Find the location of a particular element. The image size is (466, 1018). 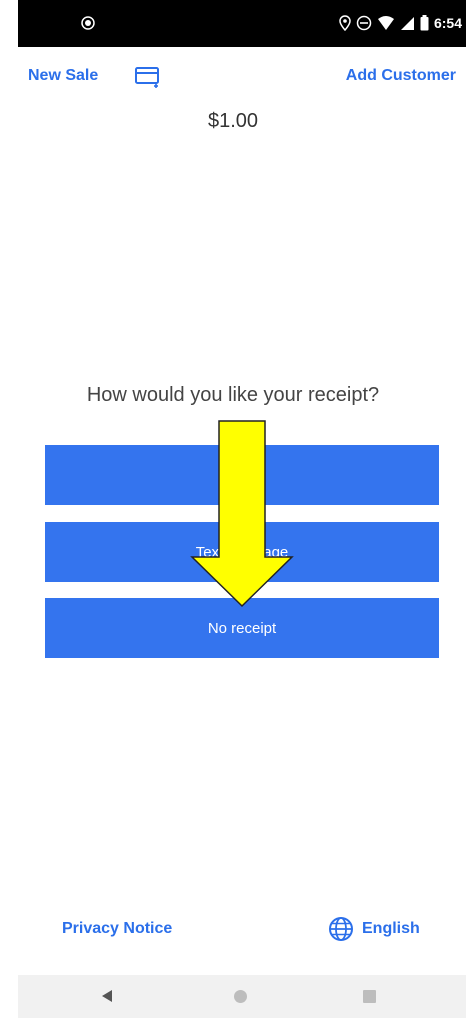

sale-total: $1.00 is located at coordinates (233, 121).